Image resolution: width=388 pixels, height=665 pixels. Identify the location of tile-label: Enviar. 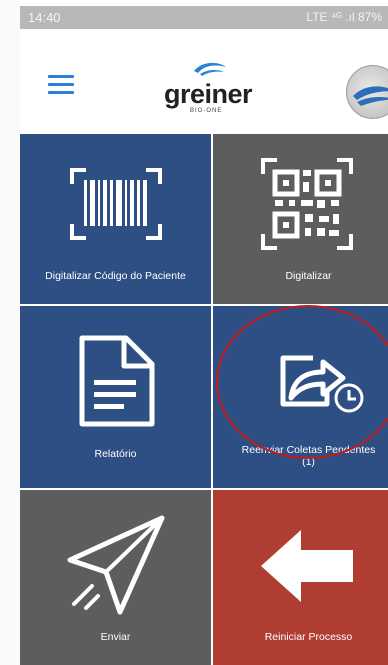
(115, 637).